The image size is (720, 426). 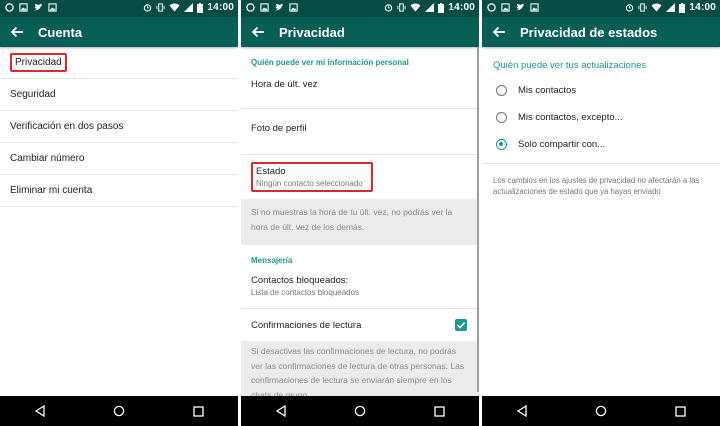 I want to click on app-bar: Privacidad, so click(x=360, y=32).